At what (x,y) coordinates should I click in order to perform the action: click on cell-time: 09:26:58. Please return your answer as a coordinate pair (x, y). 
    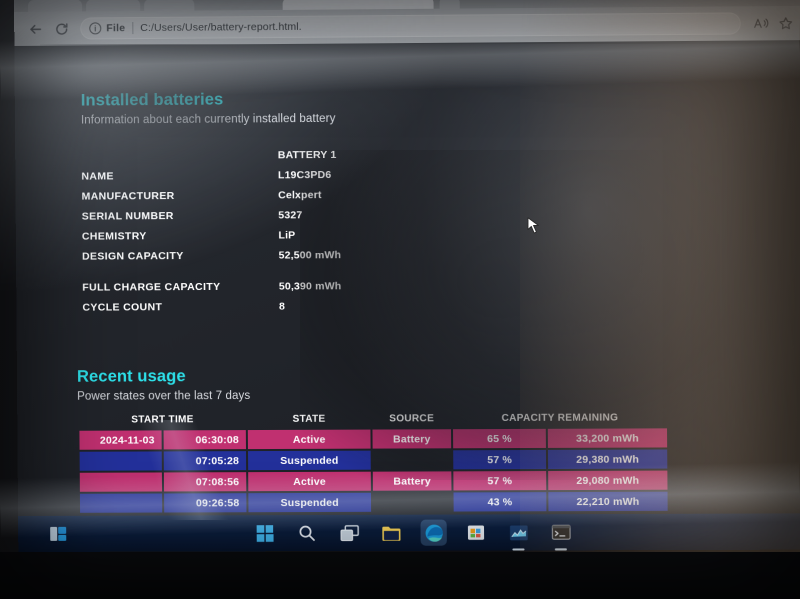
    Looking at the image, I should click on (205, 503).